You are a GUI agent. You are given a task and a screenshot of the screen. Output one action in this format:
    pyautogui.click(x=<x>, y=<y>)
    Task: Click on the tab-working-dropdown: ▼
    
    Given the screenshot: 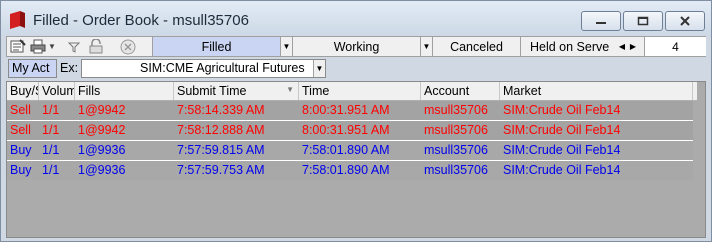 What is the action you would take?
    pyautogui.click(x=426, y=46)
    